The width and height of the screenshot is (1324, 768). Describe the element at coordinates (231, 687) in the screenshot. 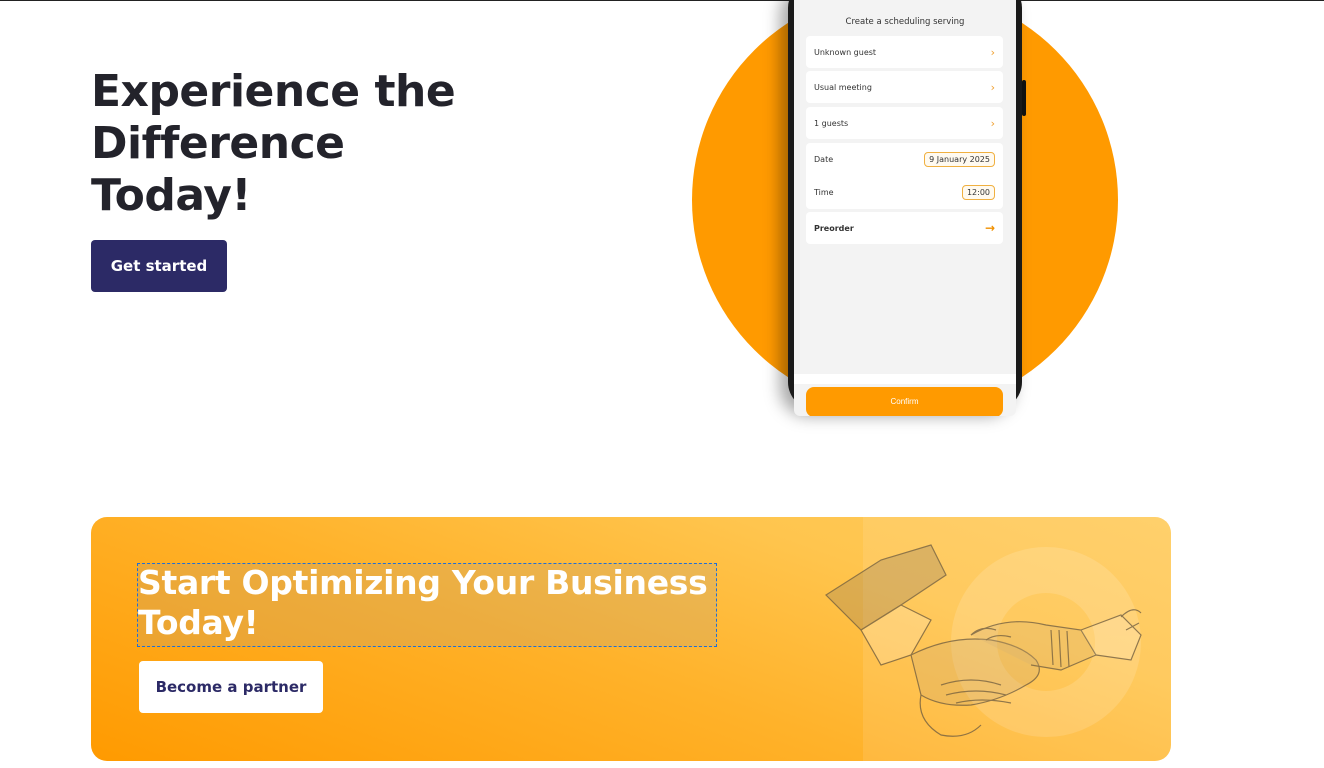

I see `become-partner-button: Become a partner` at that location.